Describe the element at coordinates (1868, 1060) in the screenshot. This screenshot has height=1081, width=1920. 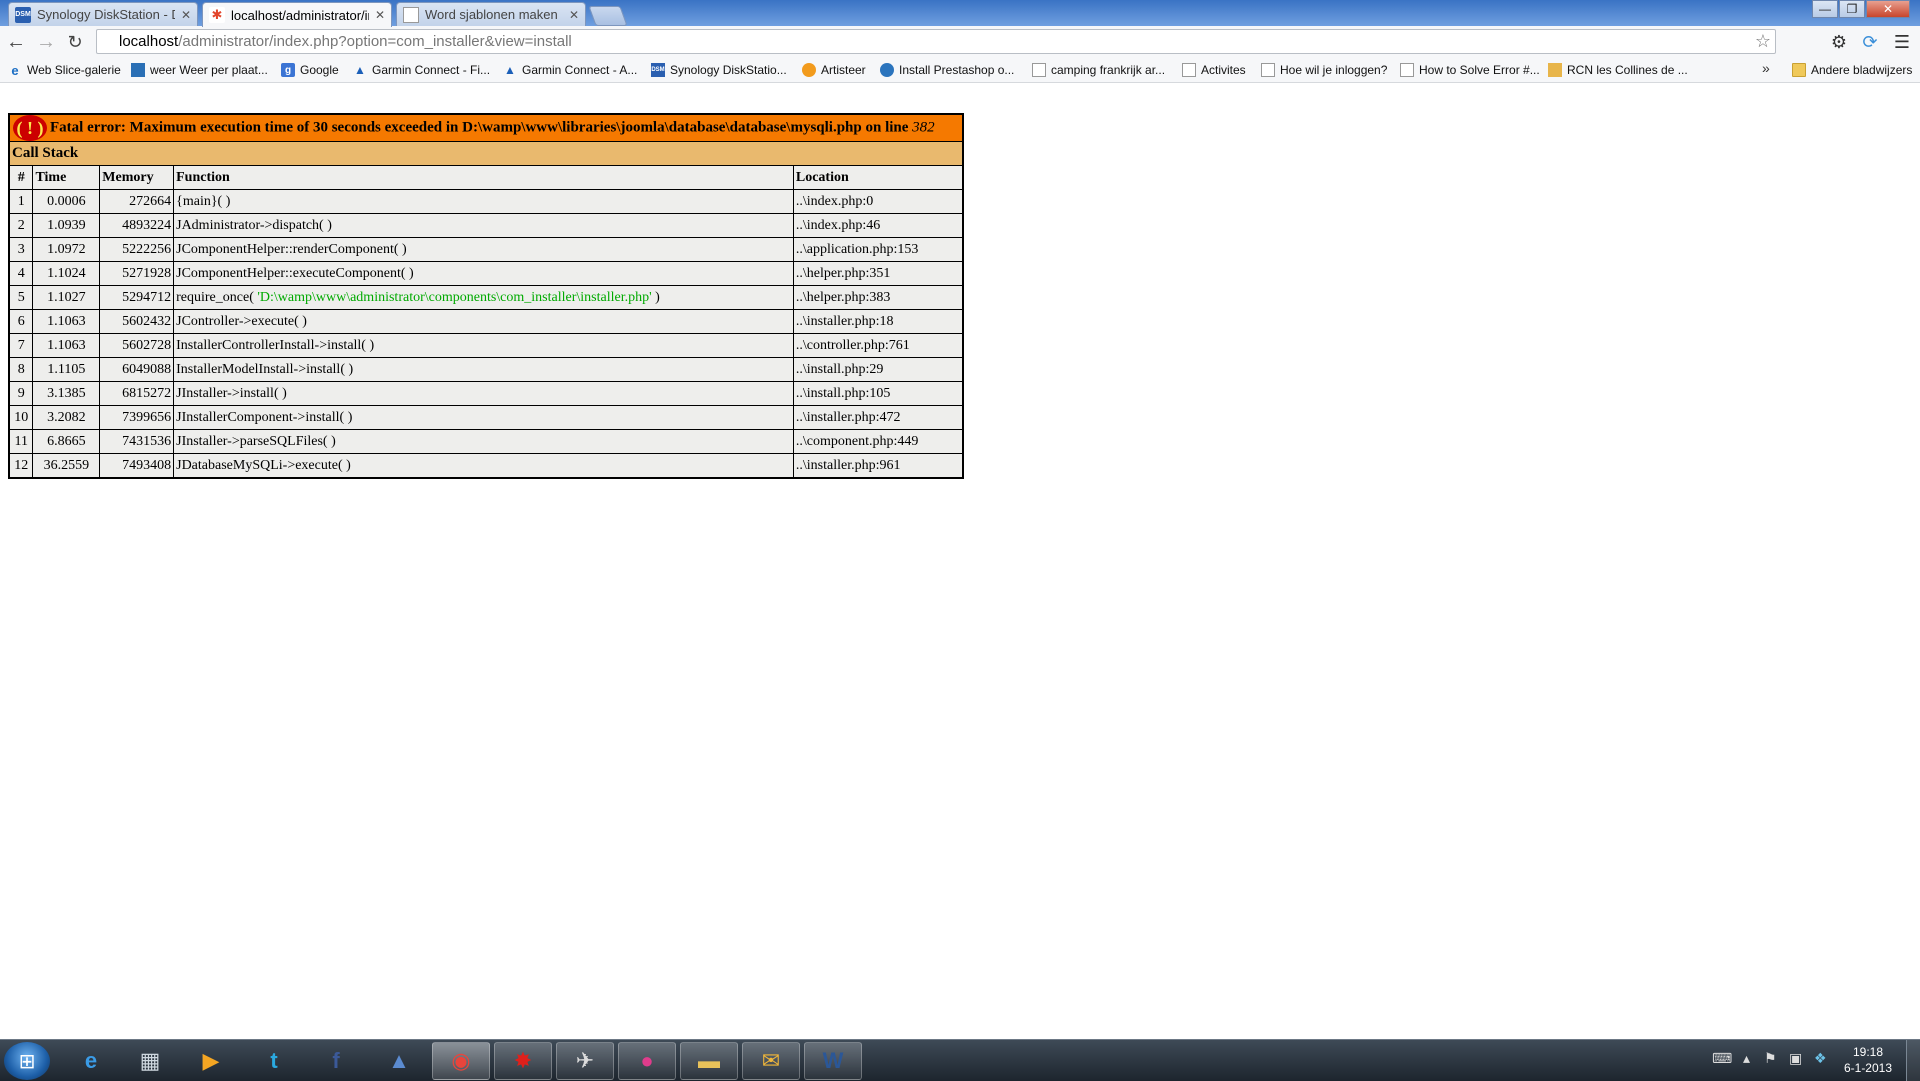
I see `system-clock: 19:18 6-1-2013` at that location.